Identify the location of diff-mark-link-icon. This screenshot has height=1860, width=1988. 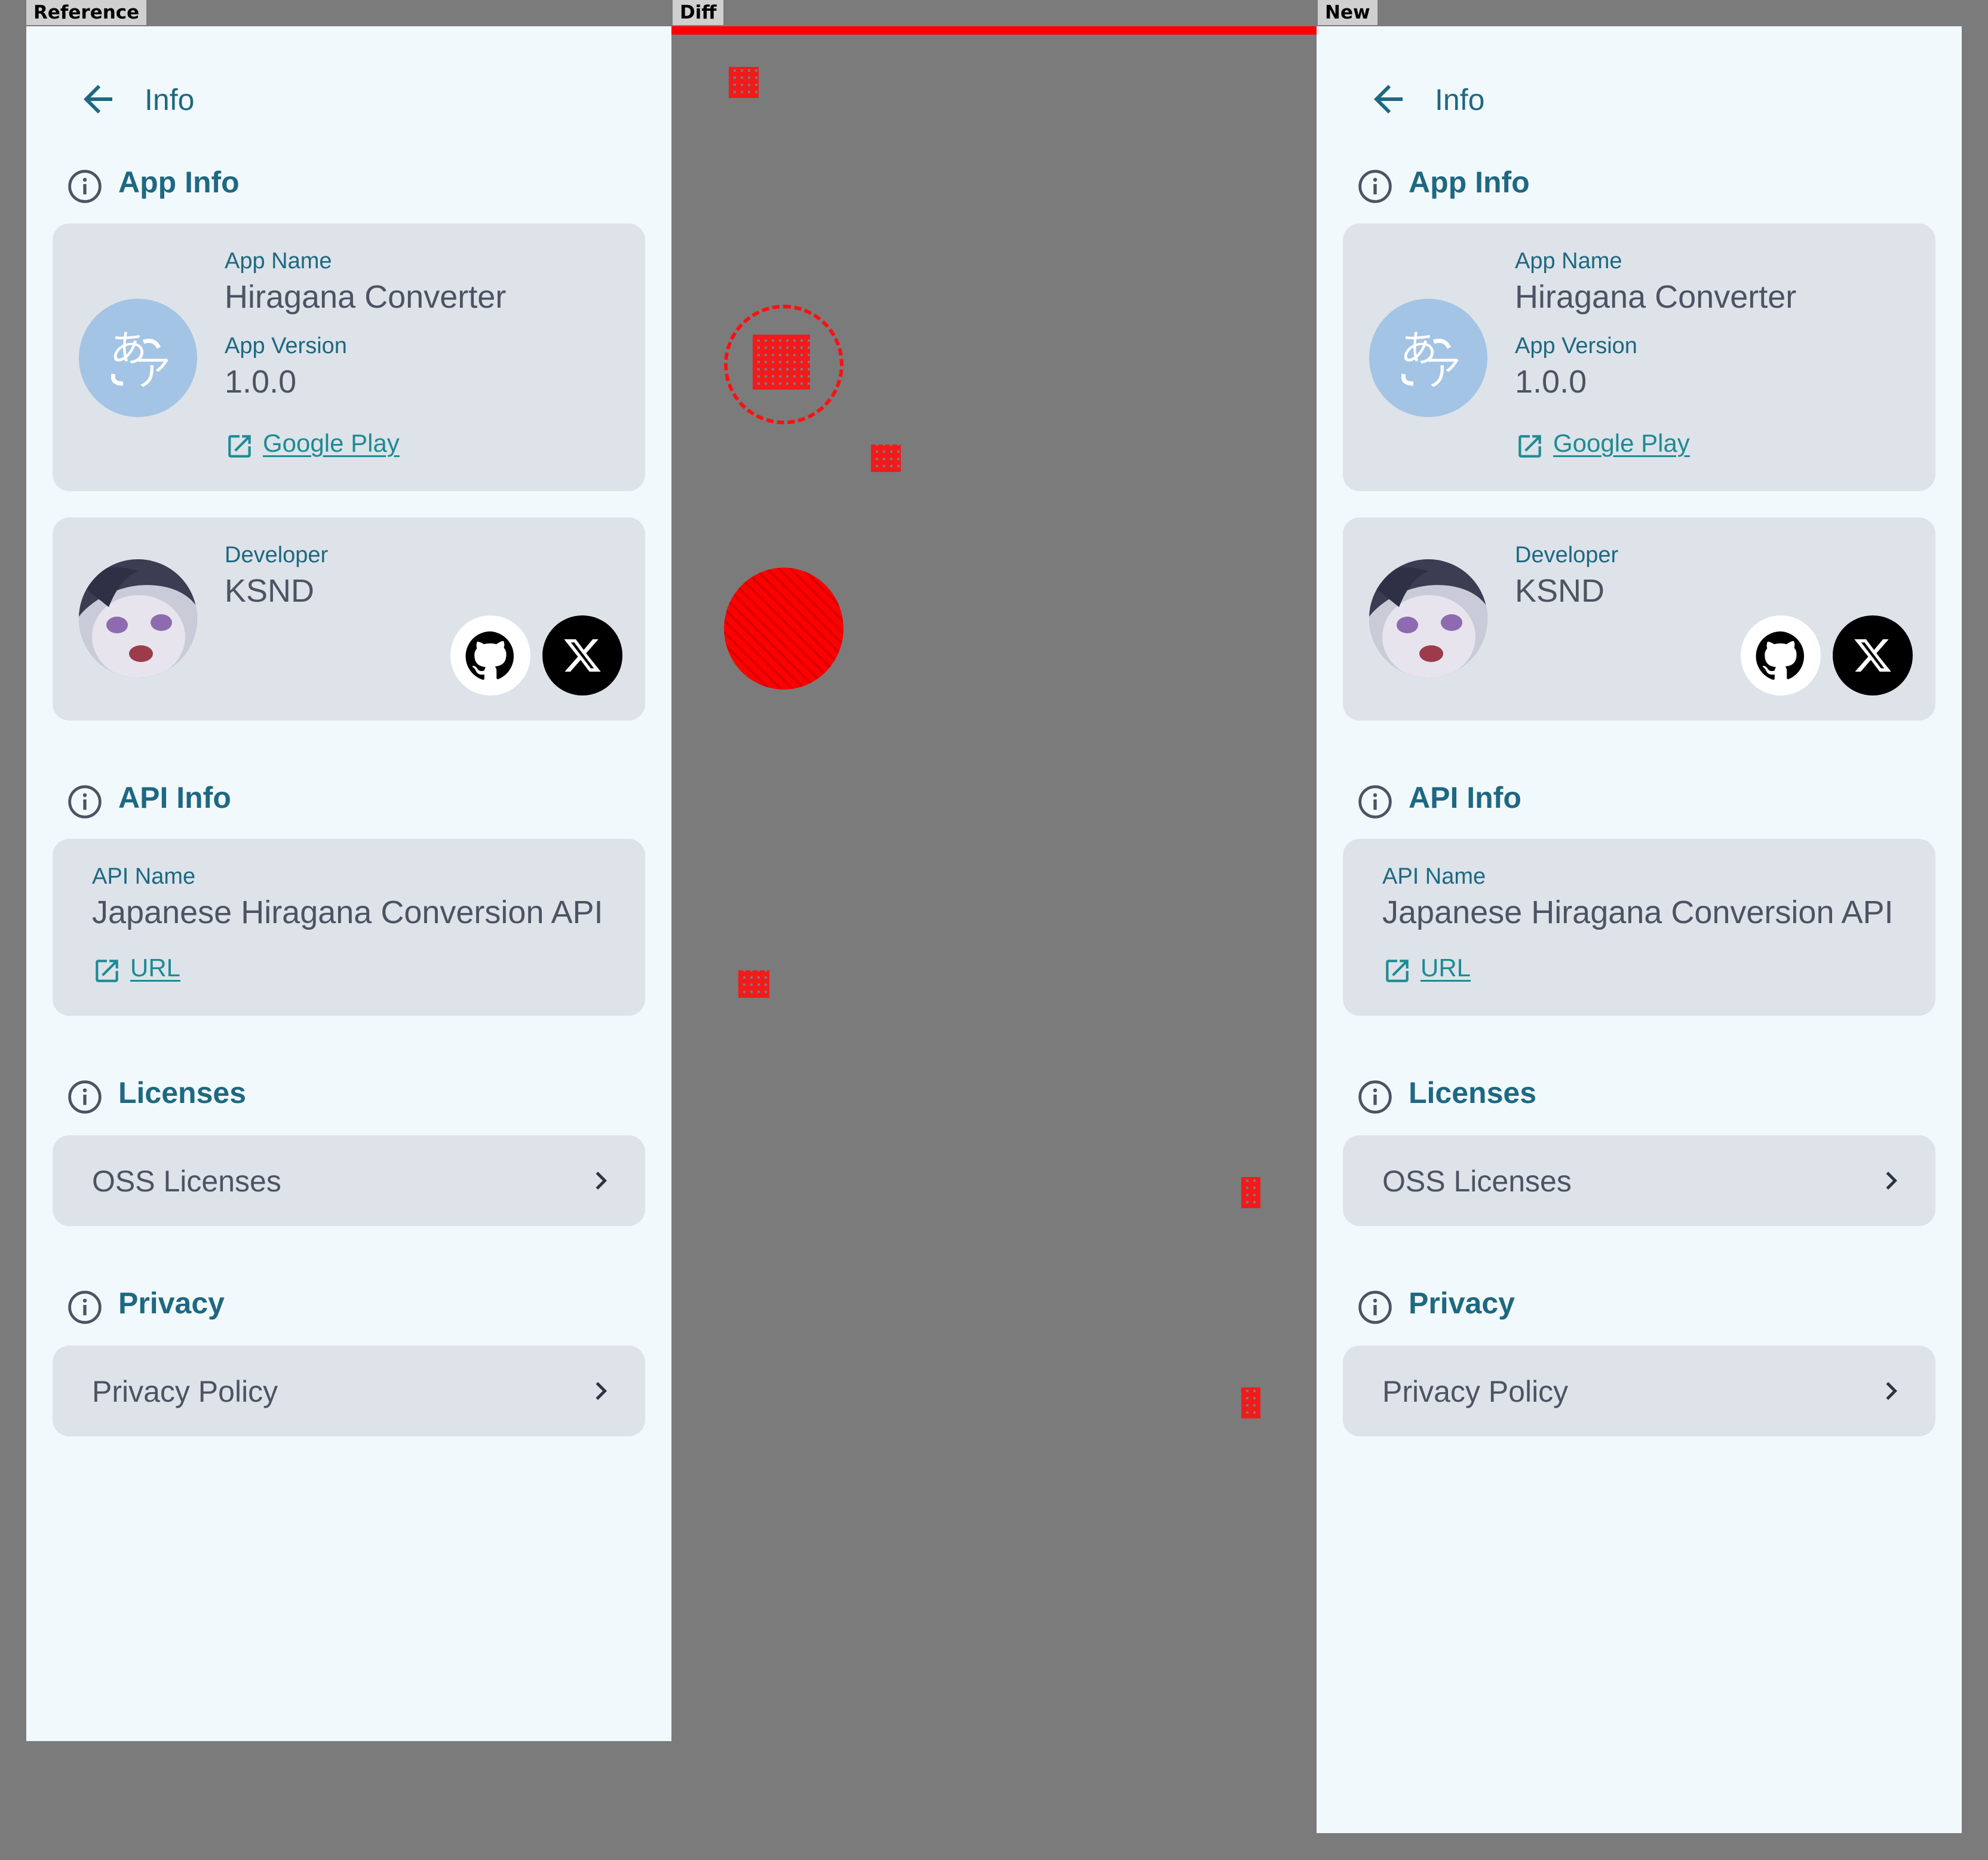
(886, 459).